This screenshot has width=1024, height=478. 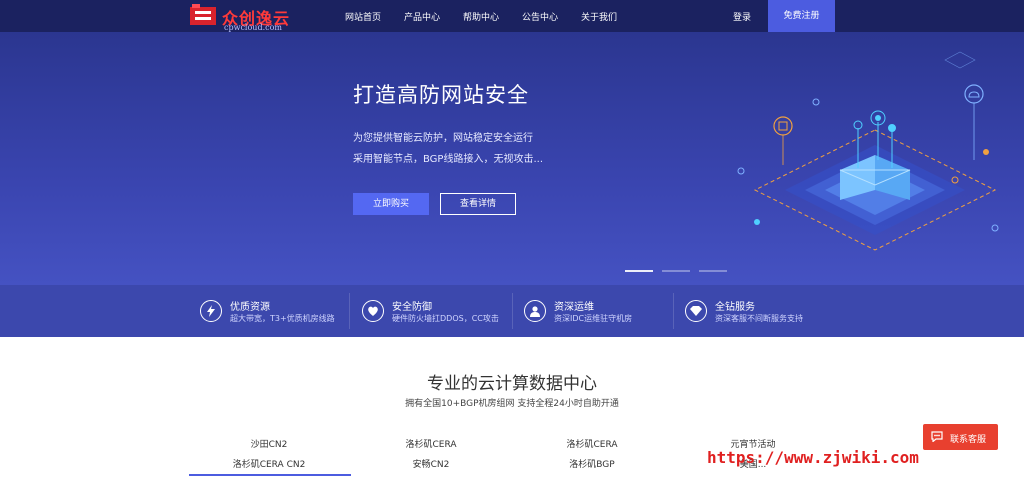 I want to click on contact-support-button: 联系客服, so click(x=960, y=437).